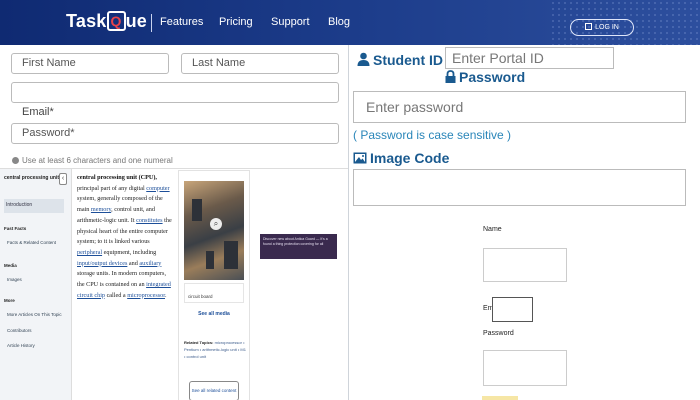 The image size is (700, 400). I want to click on sidebar-item-images: Images, so click(14, 279).